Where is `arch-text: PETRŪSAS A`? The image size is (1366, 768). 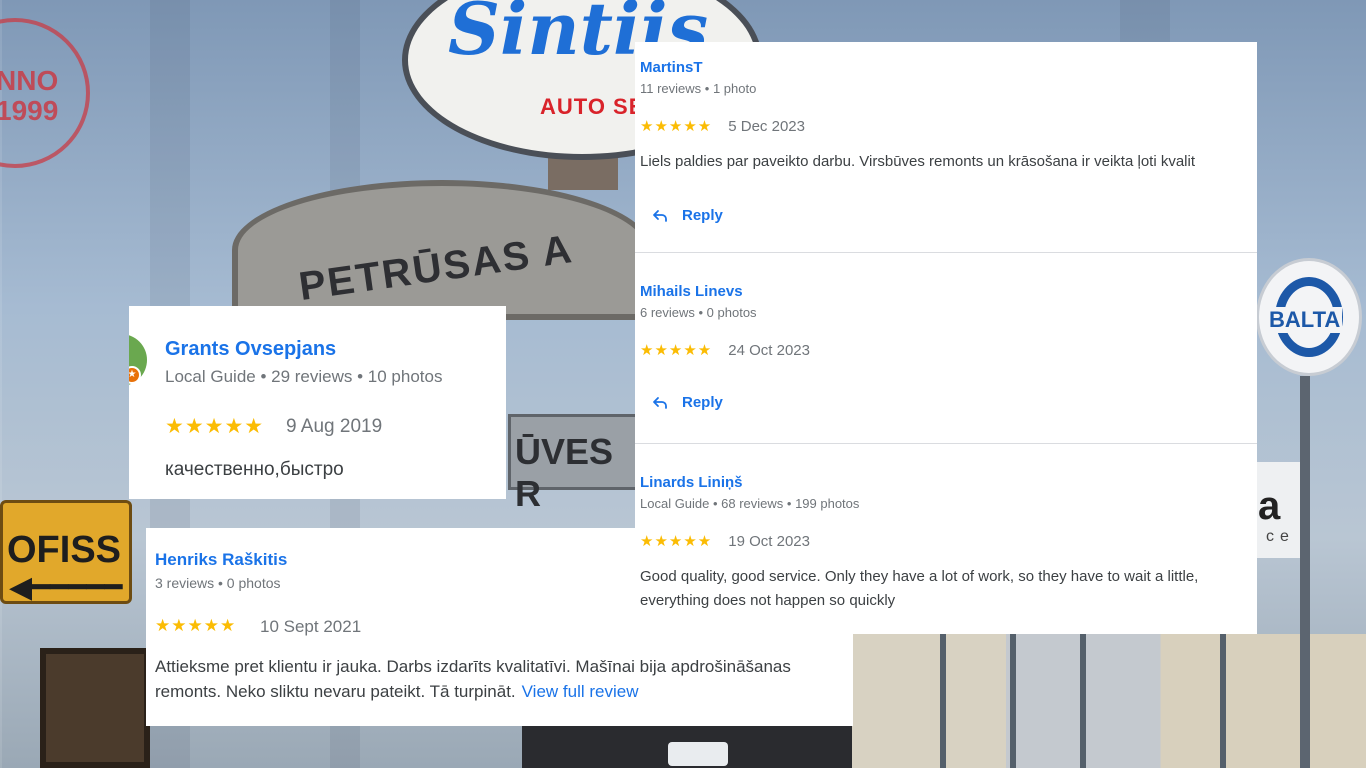 arch-text: PETRŪSAS A is located at coordinates (436, 268).